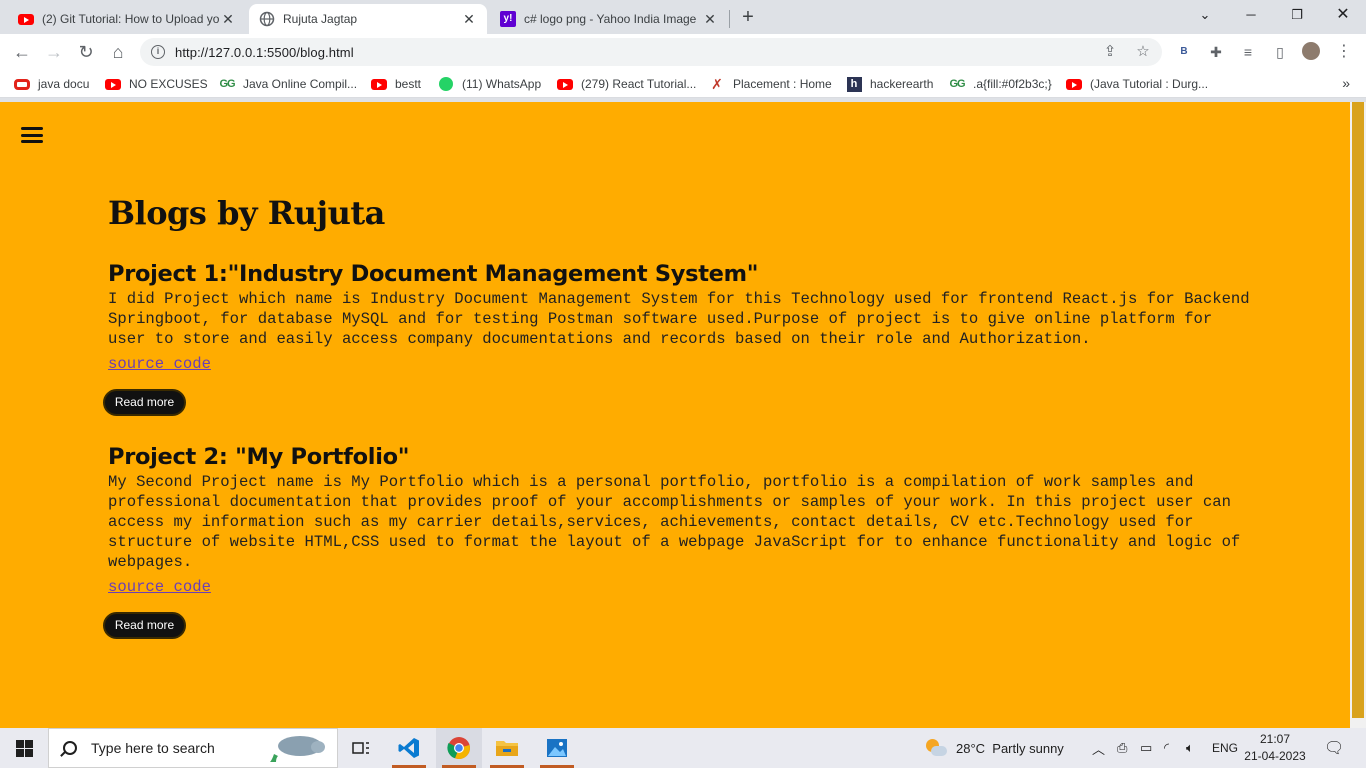  I want to click on forward-icon: →, so click(54, 52).